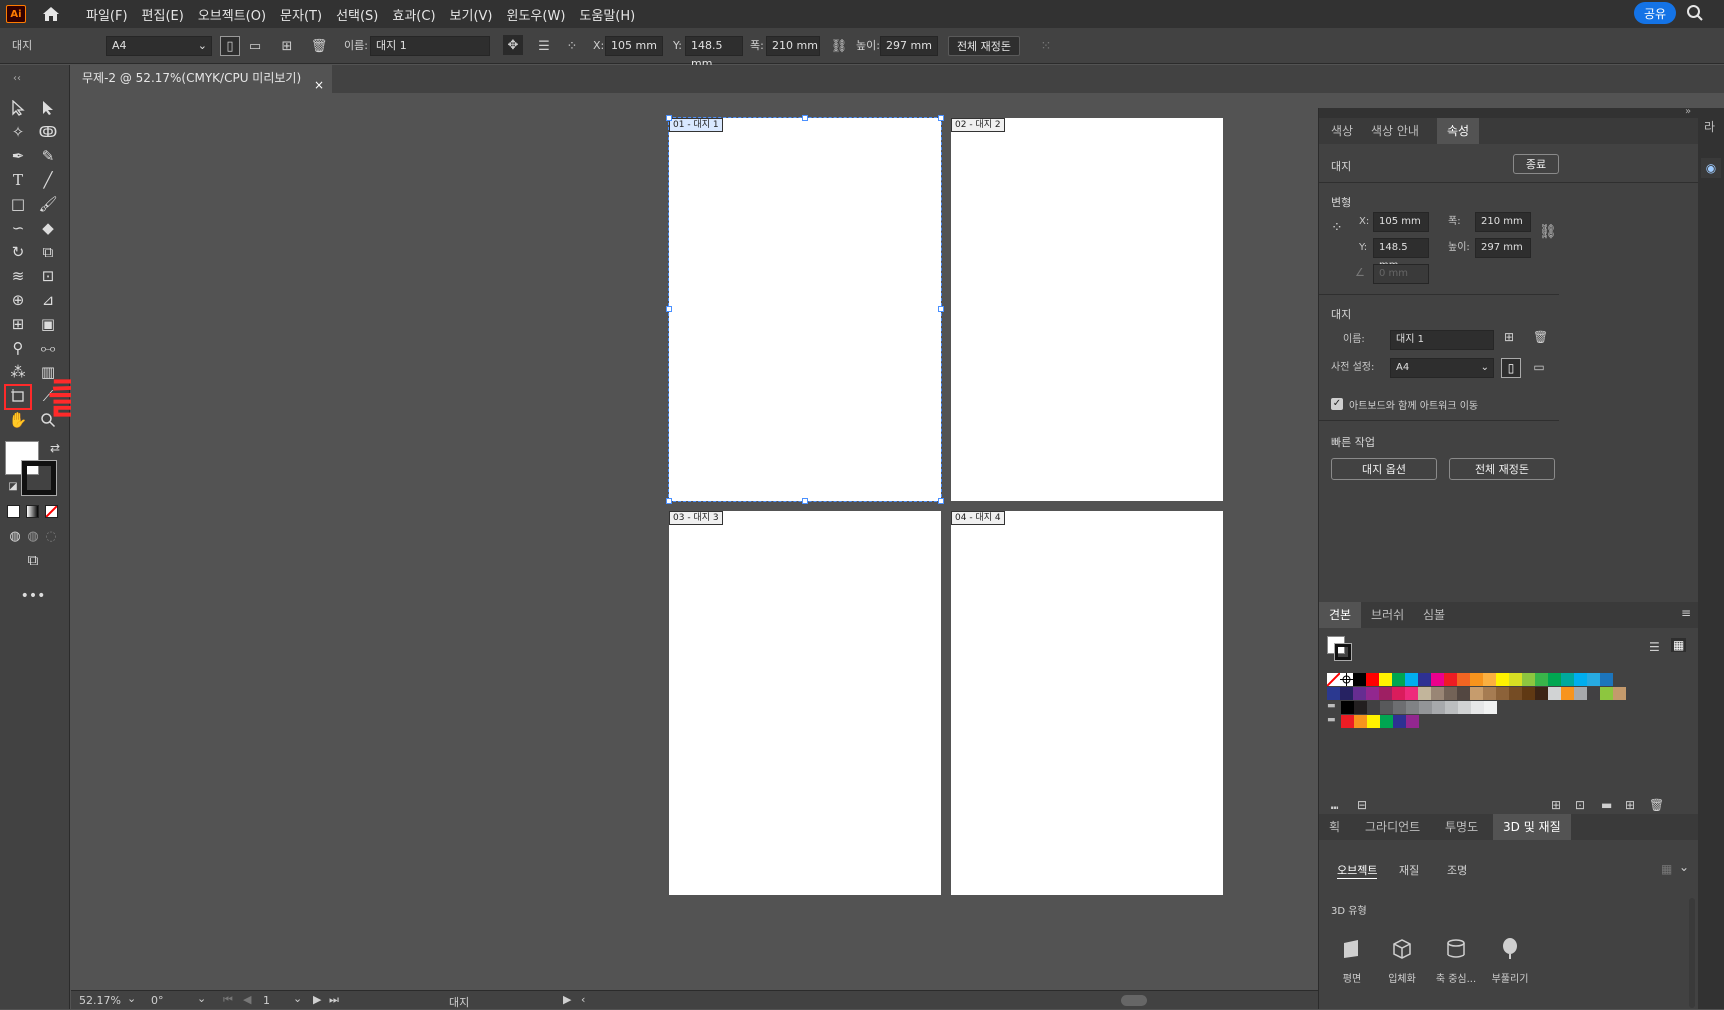 Image resolution: width=1724 pixels, height=1010 pixels. Describe the element at coordinates (1343, 652) in the screenshot. I see `stroke-swatch` at that location.